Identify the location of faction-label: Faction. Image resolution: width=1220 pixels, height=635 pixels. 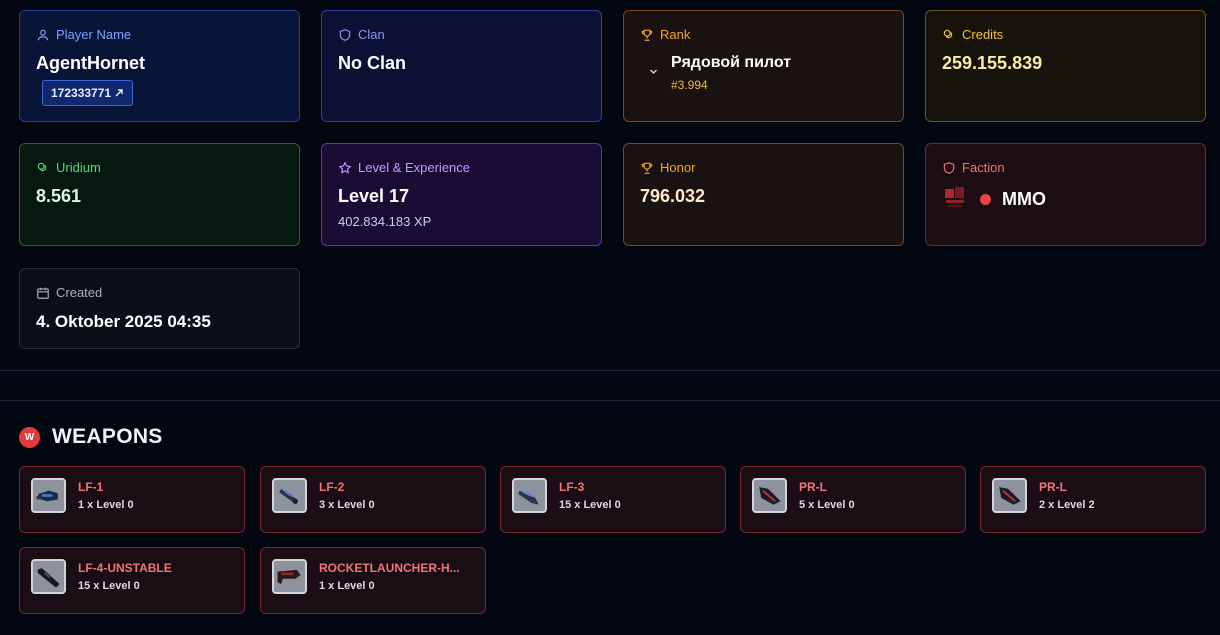
(973, 167).